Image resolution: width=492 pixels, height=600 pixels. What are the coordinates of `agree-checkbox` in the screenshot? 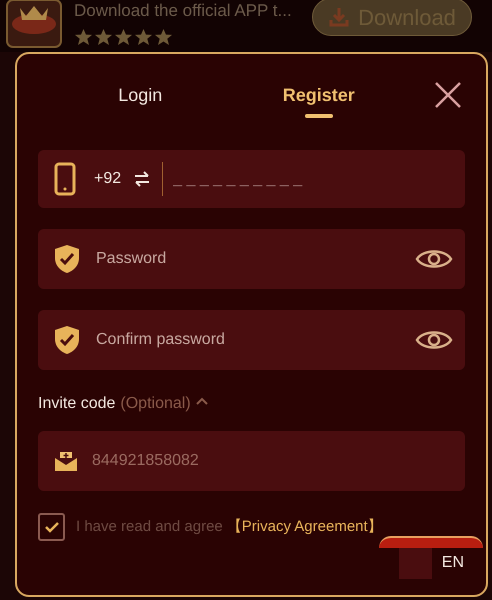 It's located at (51, 527).